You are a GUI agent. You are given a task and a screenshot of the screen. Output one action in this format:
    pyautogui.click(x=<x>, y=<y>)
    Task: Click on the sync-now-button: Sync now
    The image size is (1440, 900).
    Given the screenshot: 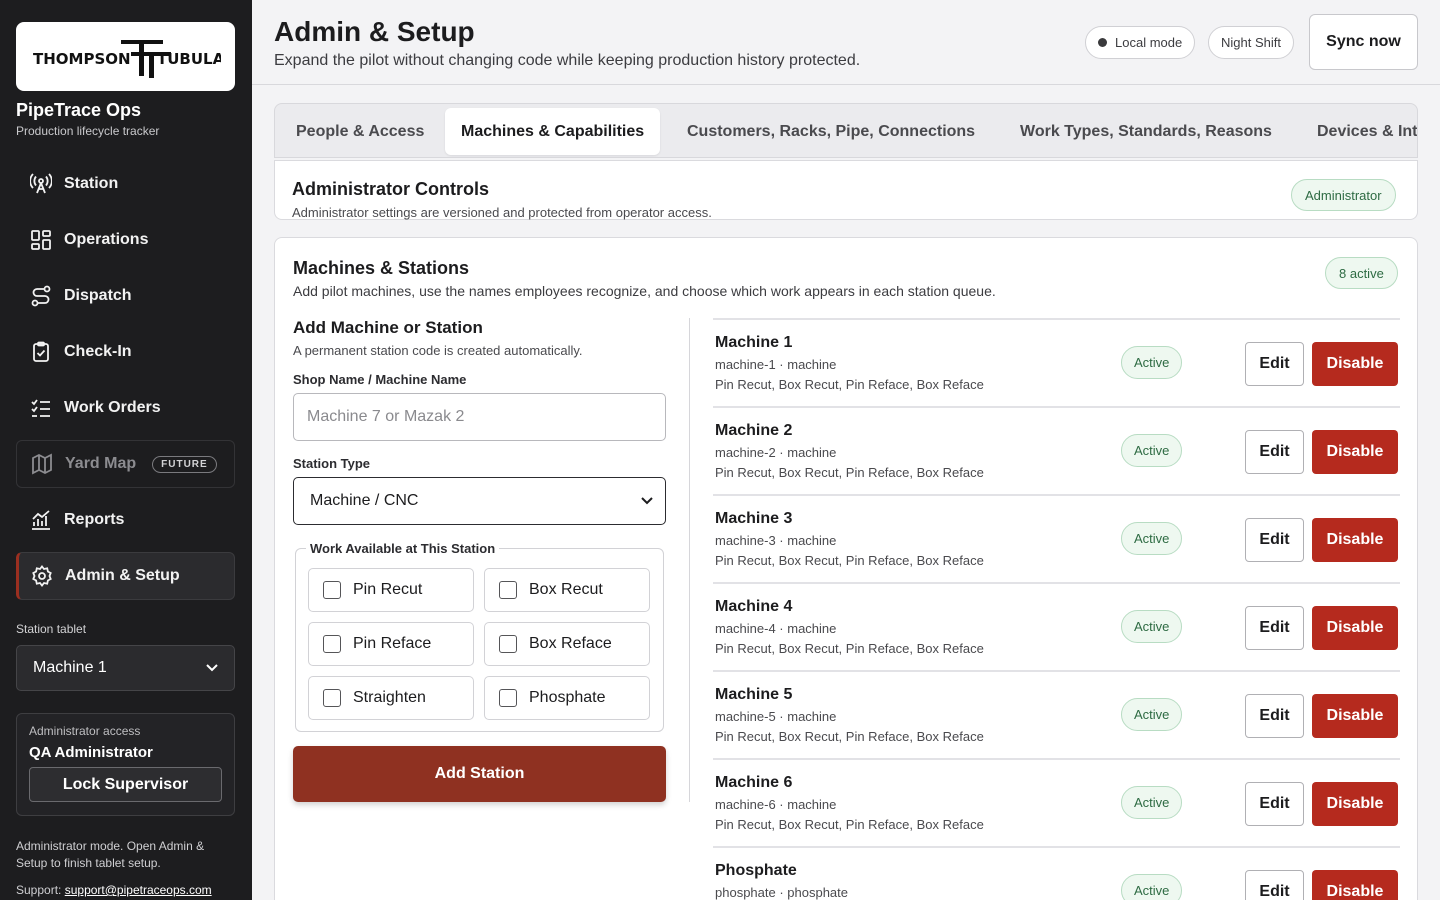 What is the action you would take?
    pyautogui.click(x=1363, y=42)
    